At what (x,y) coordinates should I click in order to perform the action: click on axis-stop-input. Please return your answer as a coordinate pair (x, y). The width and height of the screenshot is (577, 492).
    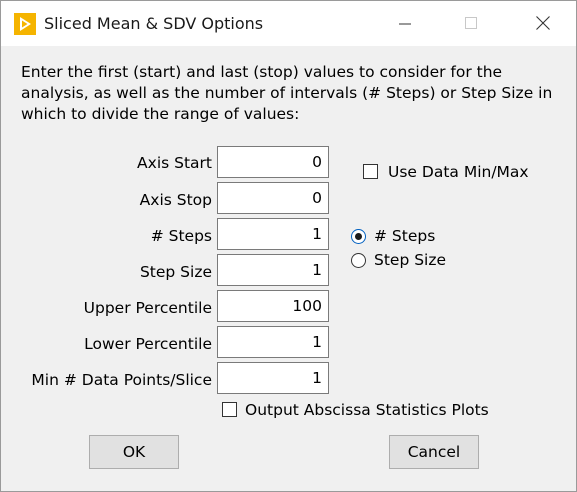
    Looking at the image, I should click on (273, 198).